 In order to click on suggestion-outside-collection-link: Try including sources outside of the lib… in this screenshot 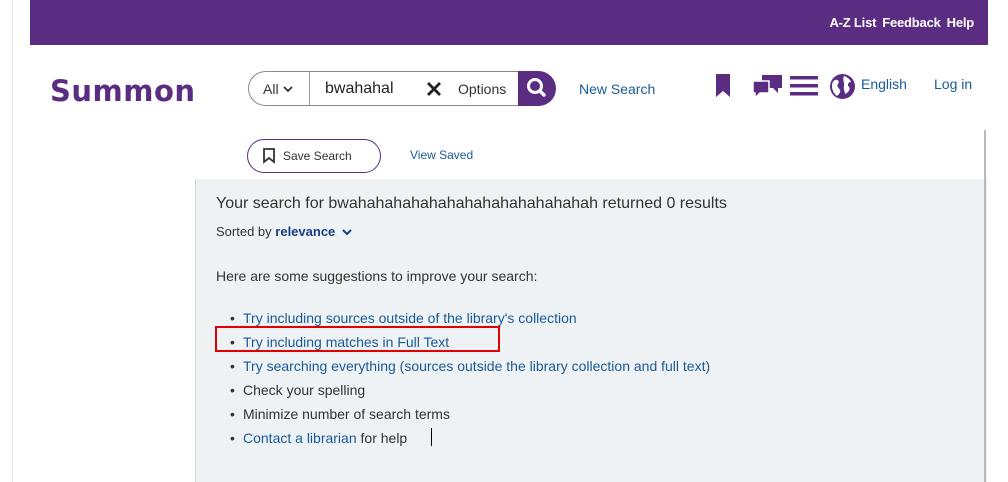, I will do `click(410, 318)`.